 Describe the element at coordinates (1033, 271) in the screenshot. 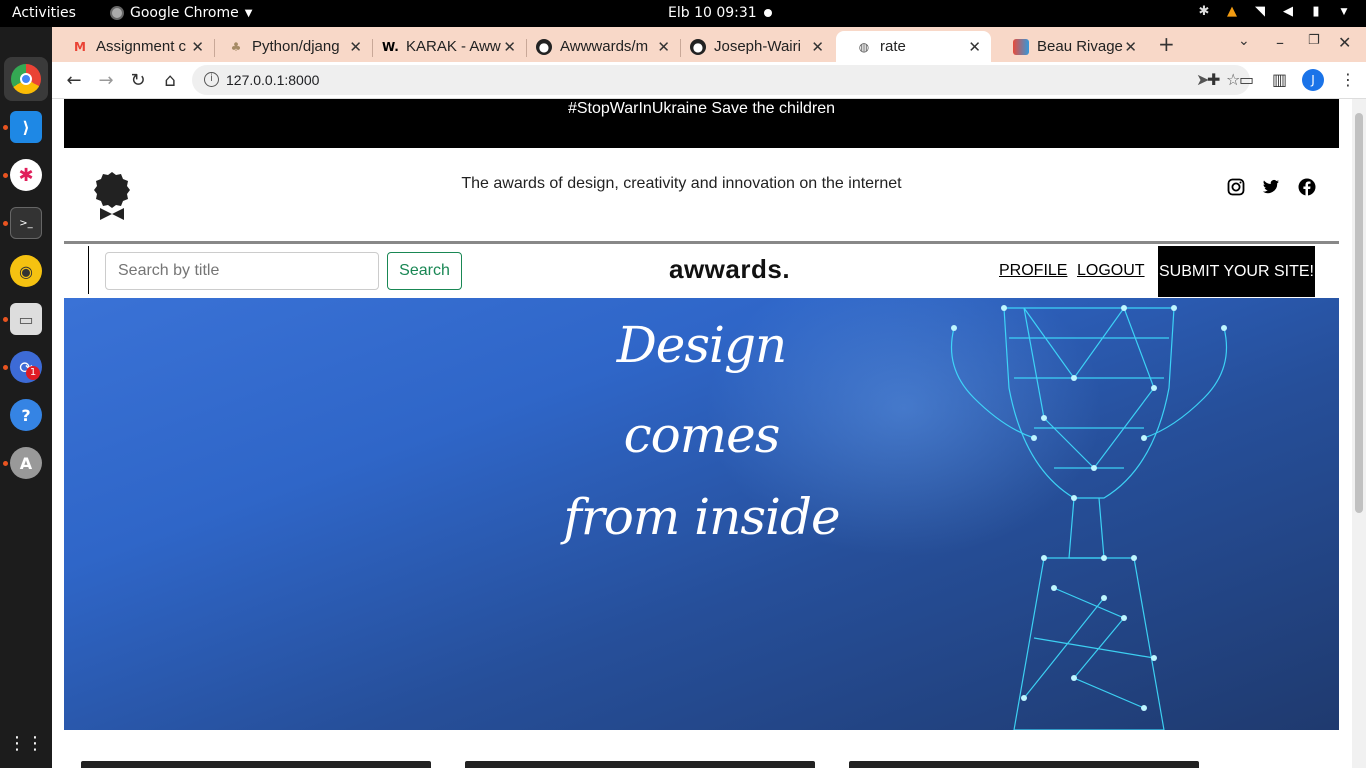

I see `profile-link: PROFILE` at that location.